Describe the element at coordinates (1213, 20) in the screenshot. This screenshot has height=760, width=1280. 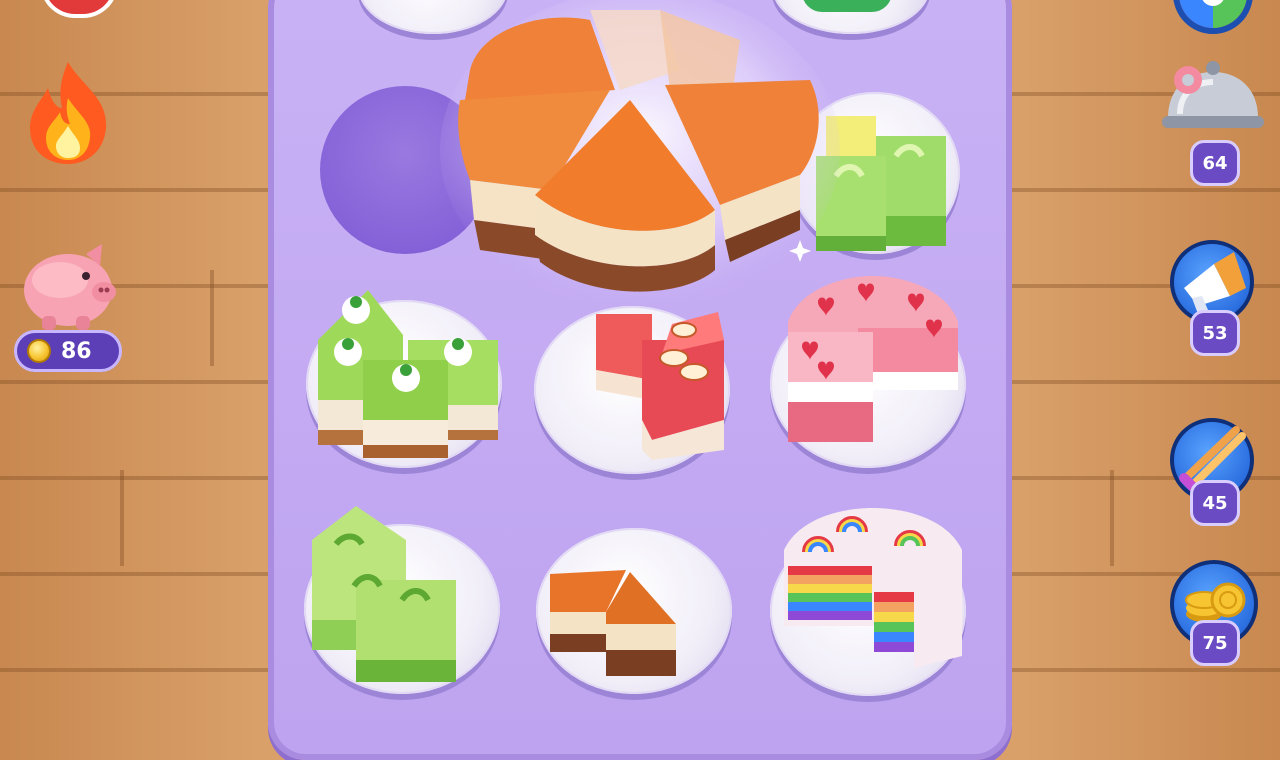
I see `color-wheel-icon` at that location.